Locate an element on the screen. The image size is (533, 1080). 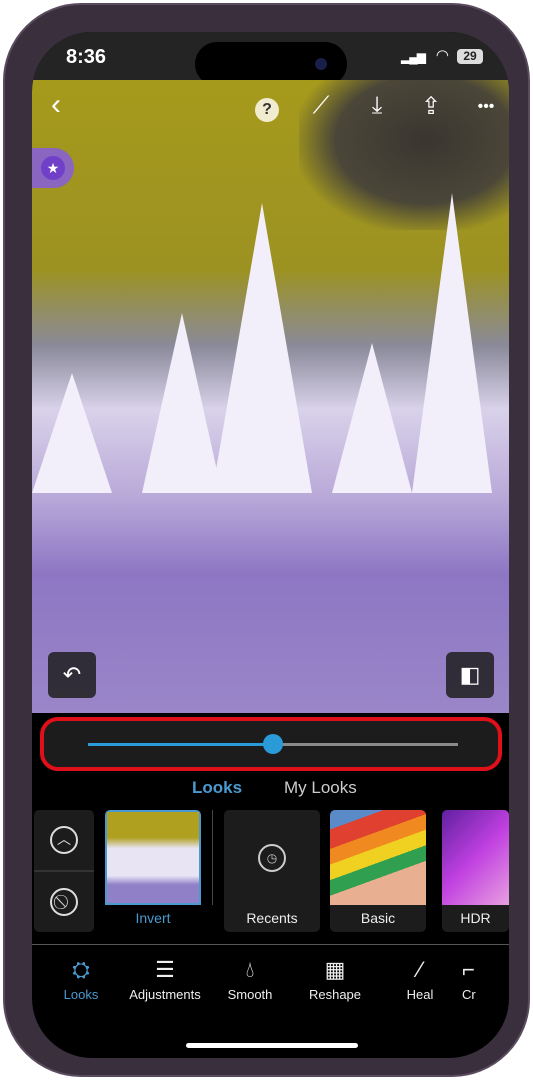
more-icon: ••• is located at coordinates (486, 107).